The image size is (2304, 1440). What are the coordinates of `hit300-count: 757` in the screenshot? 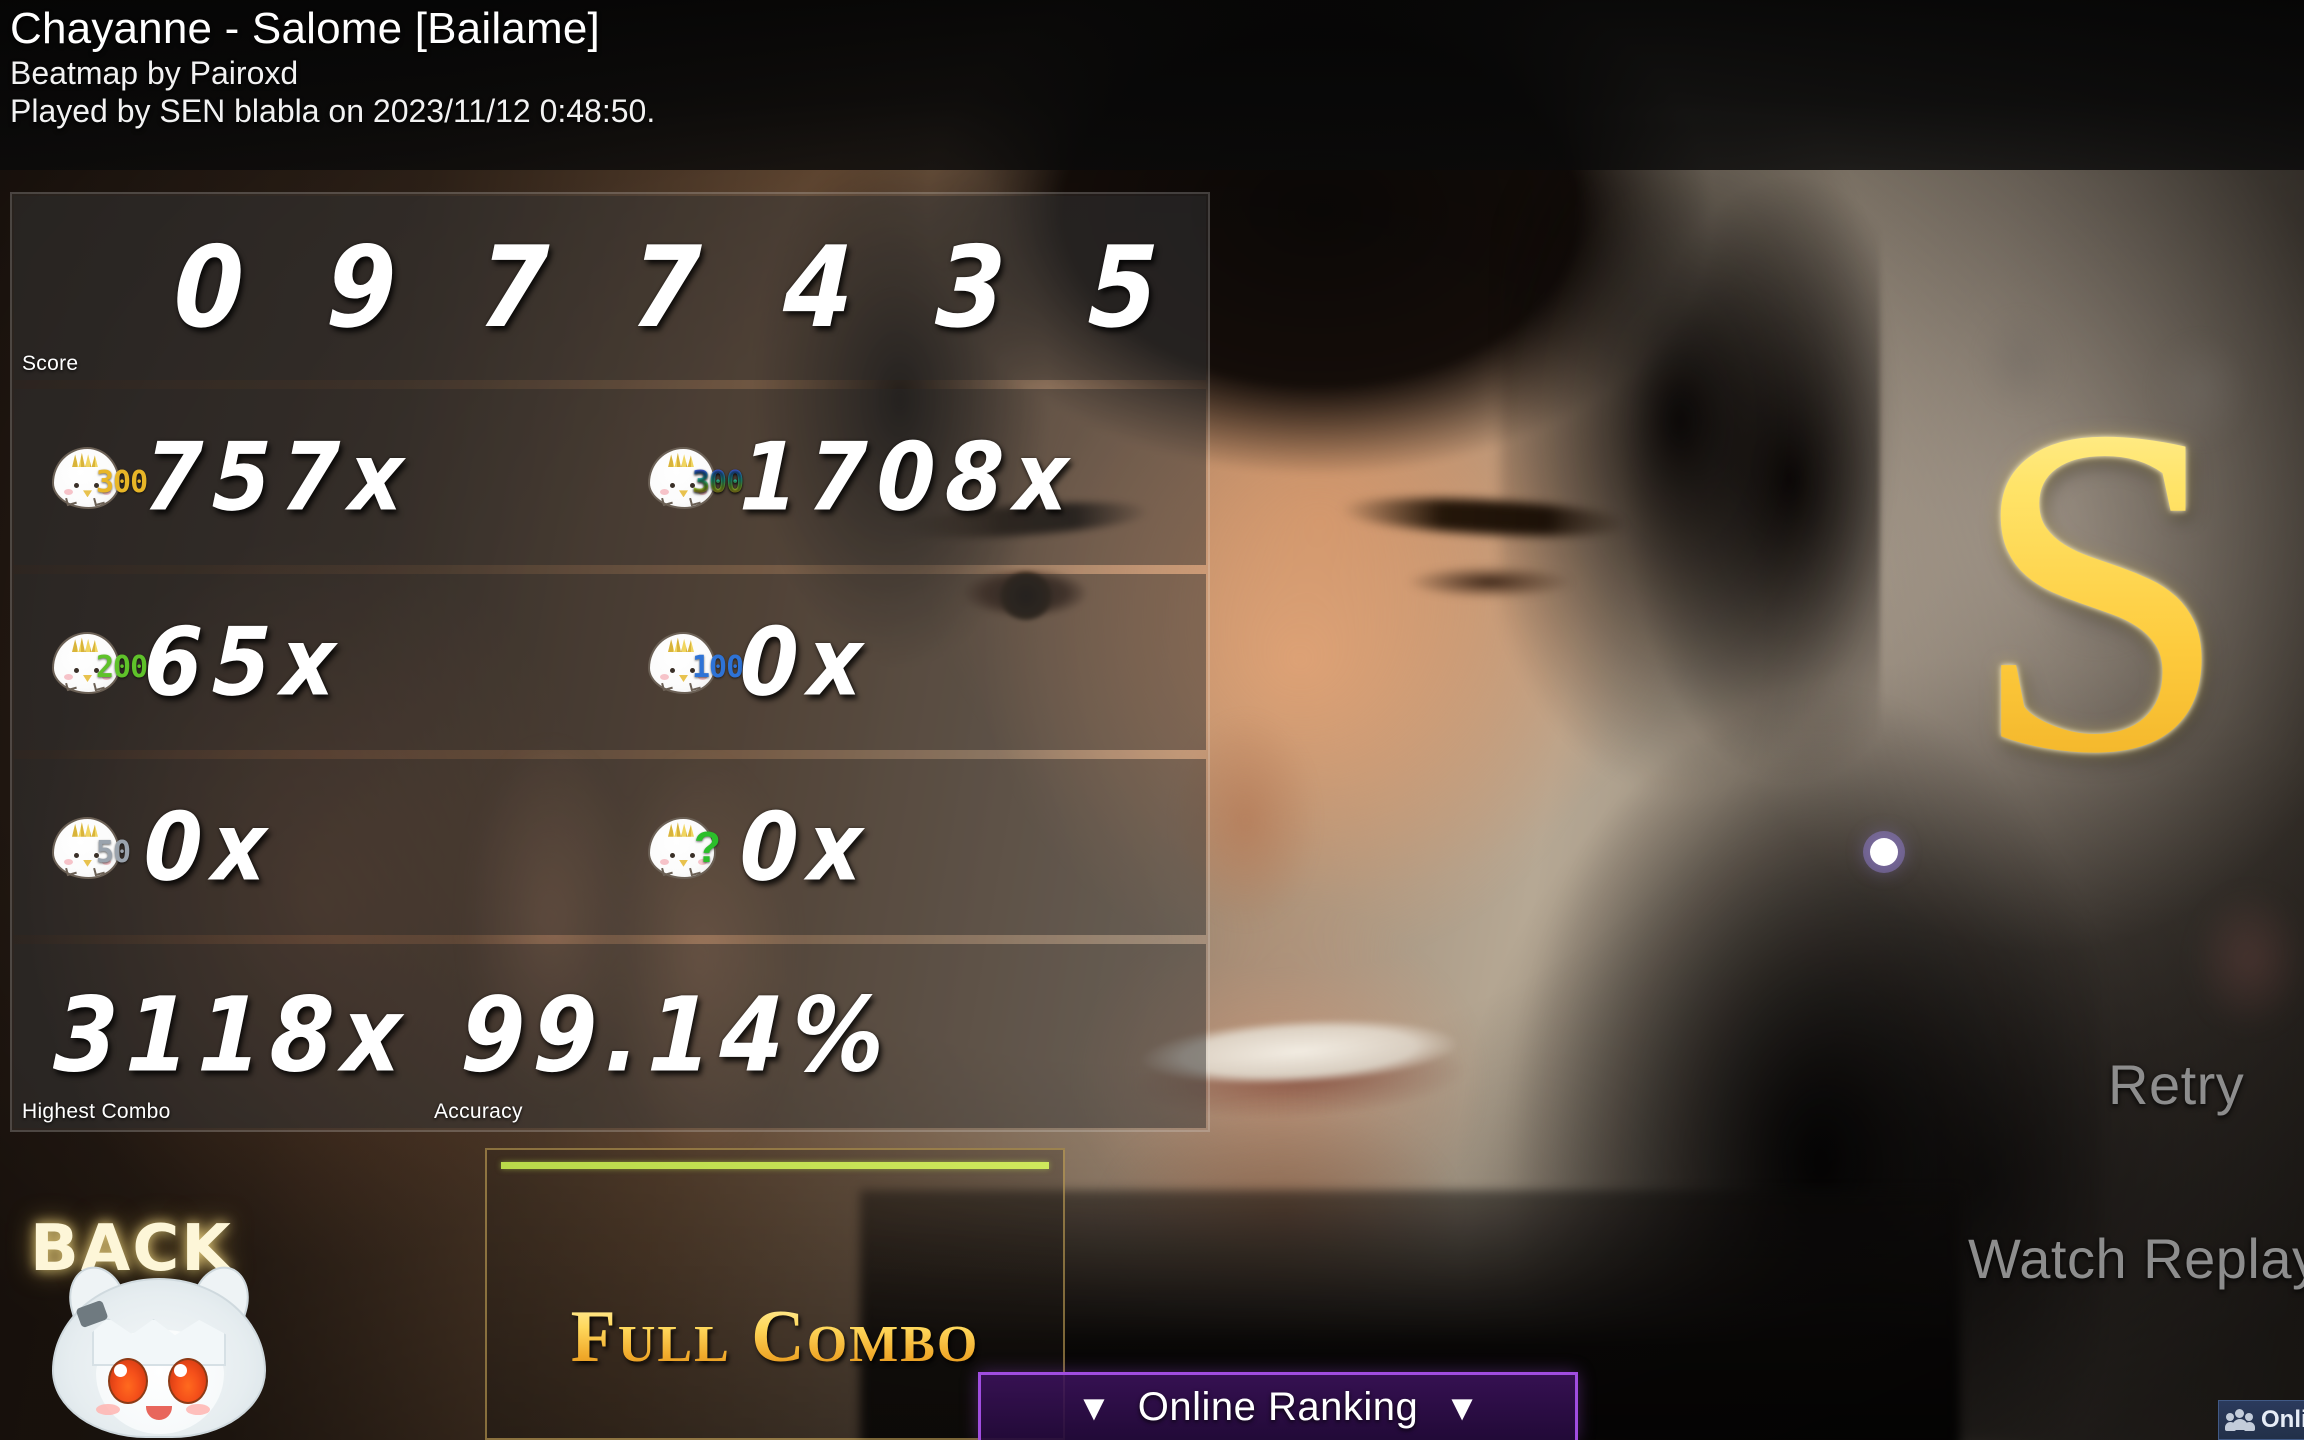 It's located at (247, 477).